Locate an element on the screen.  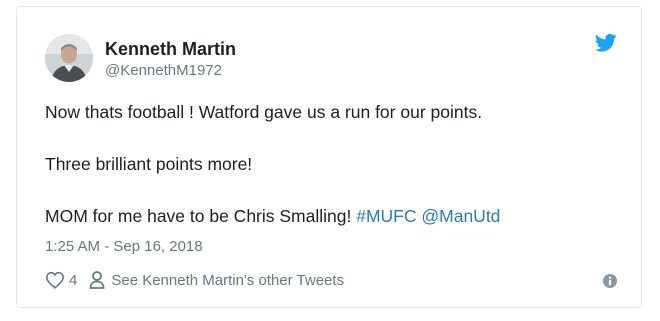
tweet-text-line-2: Three brilliant points more! is located at coordinates (149, 164).